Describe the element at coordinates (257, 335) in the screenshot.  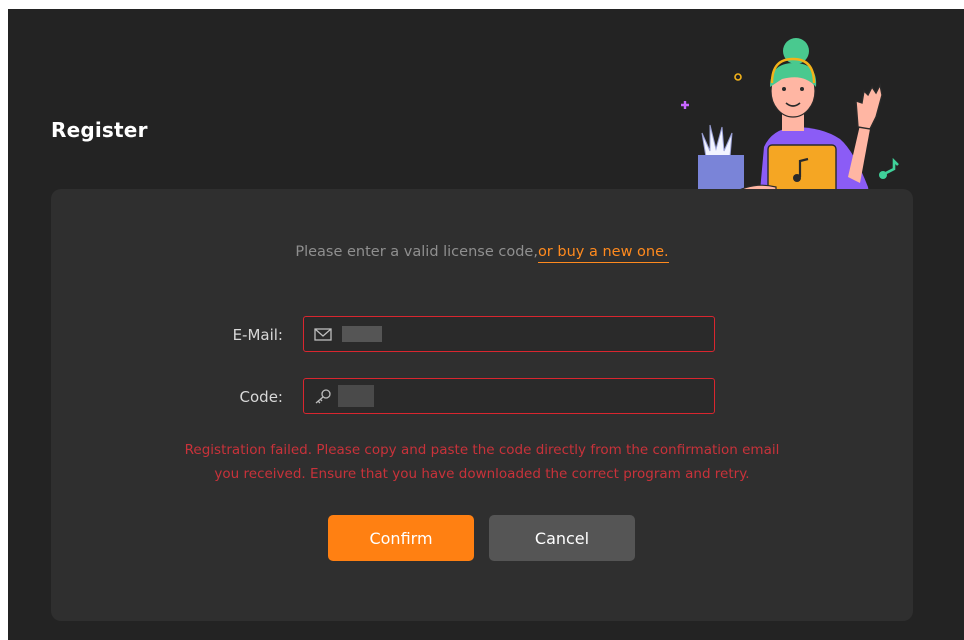
I see `email-label: E-Mail:` at that location.